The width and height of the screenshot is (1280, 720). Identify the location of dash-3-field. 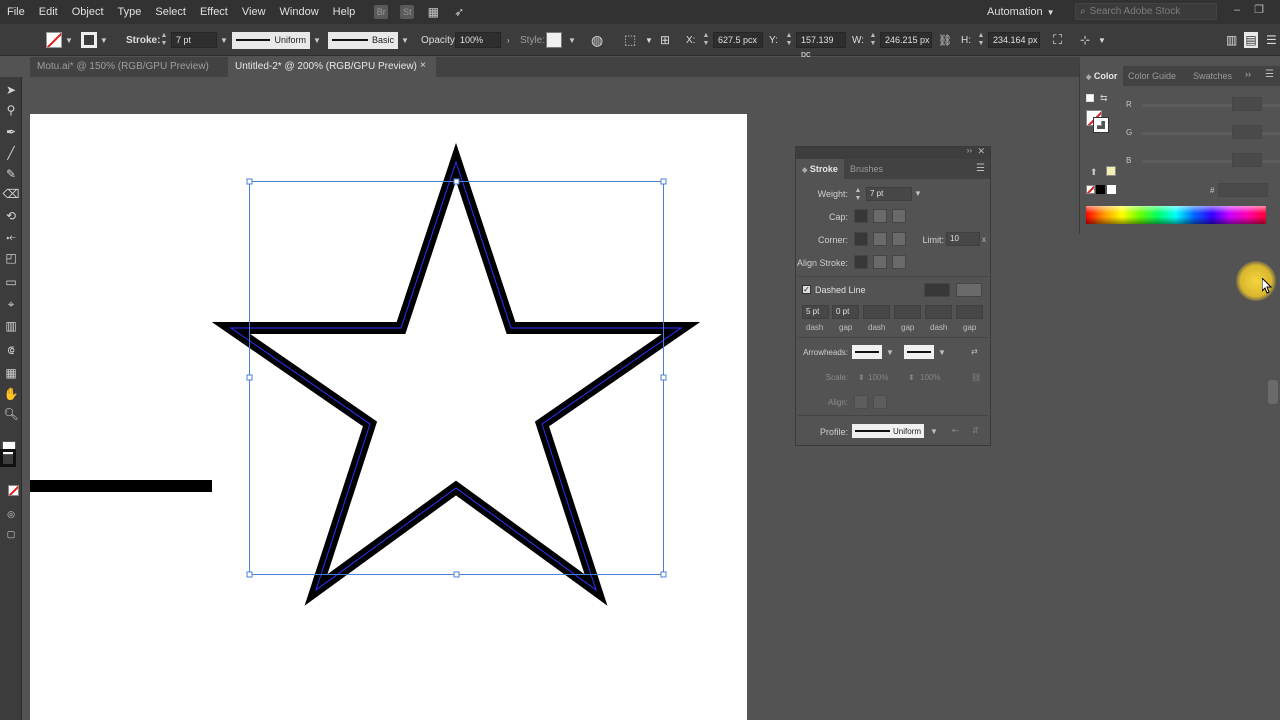
(938, 312).